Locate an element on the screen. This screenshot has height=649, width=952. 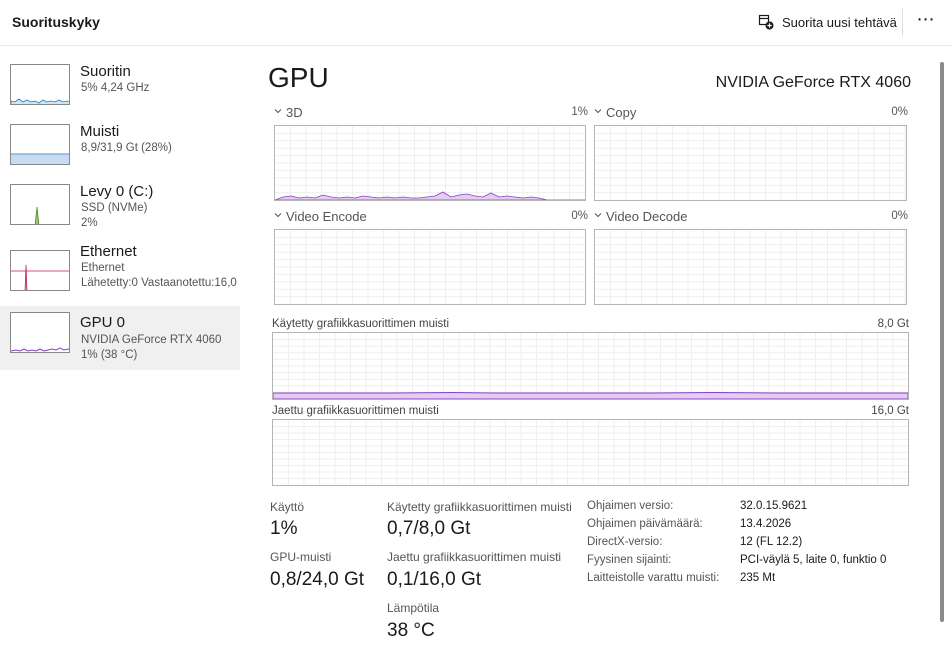
sidebar-item-detail: NVIDIA GeForce RTX 4060 is located at coordinates (151, 340).